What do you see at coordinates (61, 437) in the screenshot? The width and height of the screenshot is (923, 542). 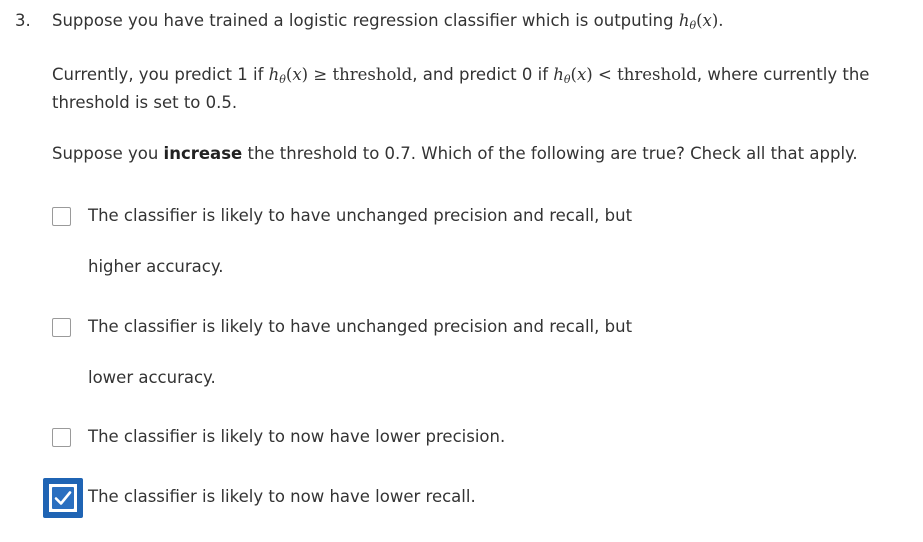 I see `option-3-checkbox` at bounding box center [61, 437].